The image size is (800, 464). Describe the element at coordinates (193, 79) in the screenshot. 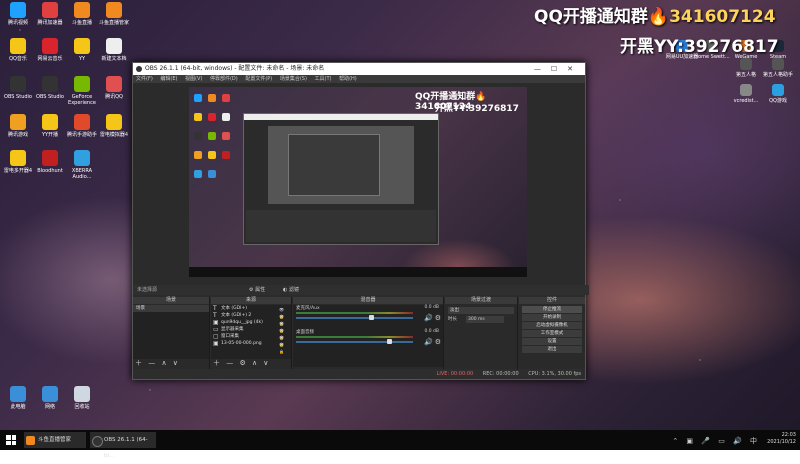

I see `menu-view: 视图(V)` at that location.